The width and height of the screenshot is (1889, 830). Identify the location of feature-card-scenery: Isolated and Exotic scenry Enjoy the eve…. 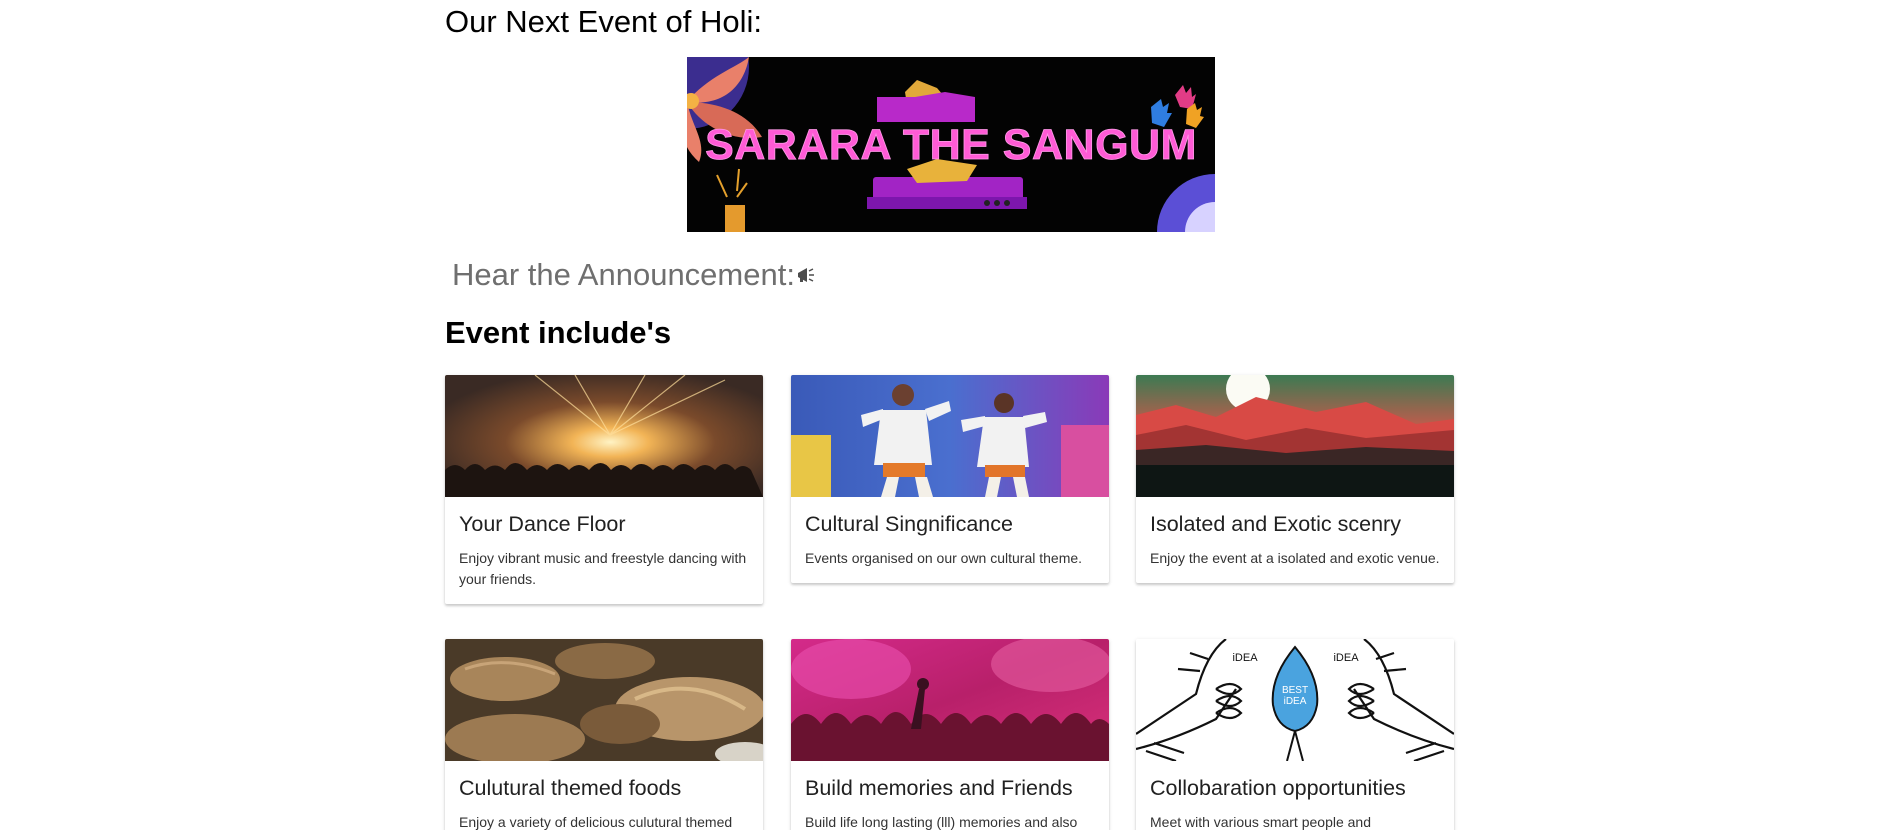
(1295, 479).